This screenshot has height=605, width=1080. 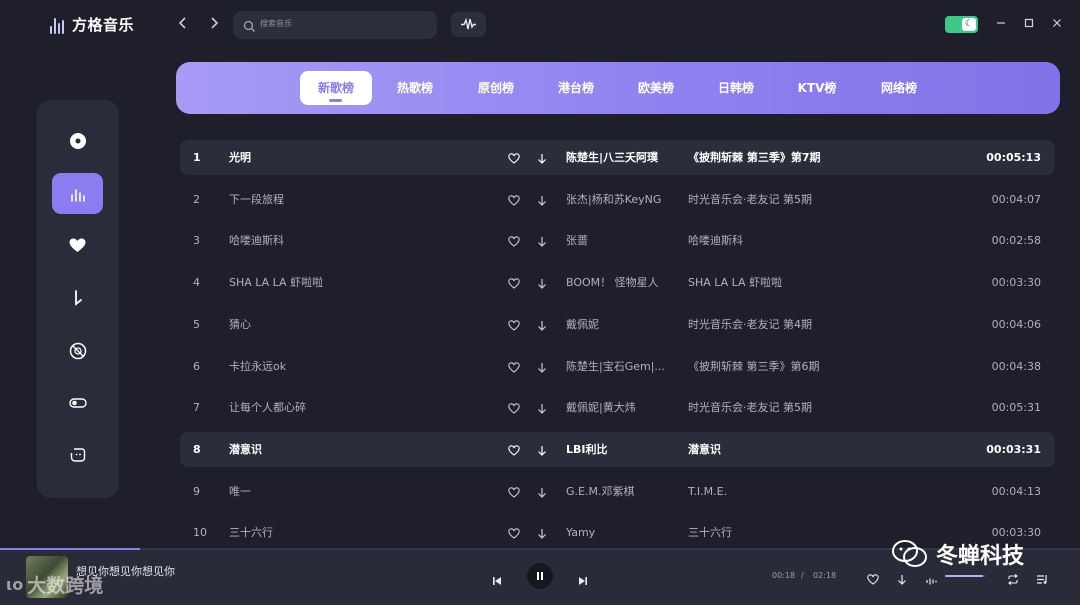 I want to click on theme-toggle: ☾, so click(x=961, y=24).